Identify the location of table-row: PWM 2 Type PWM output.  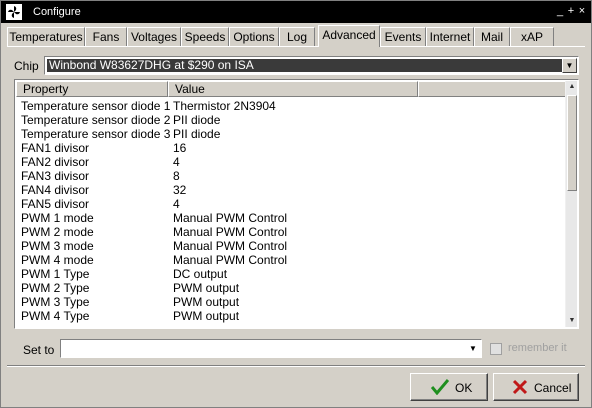
(291, 288).